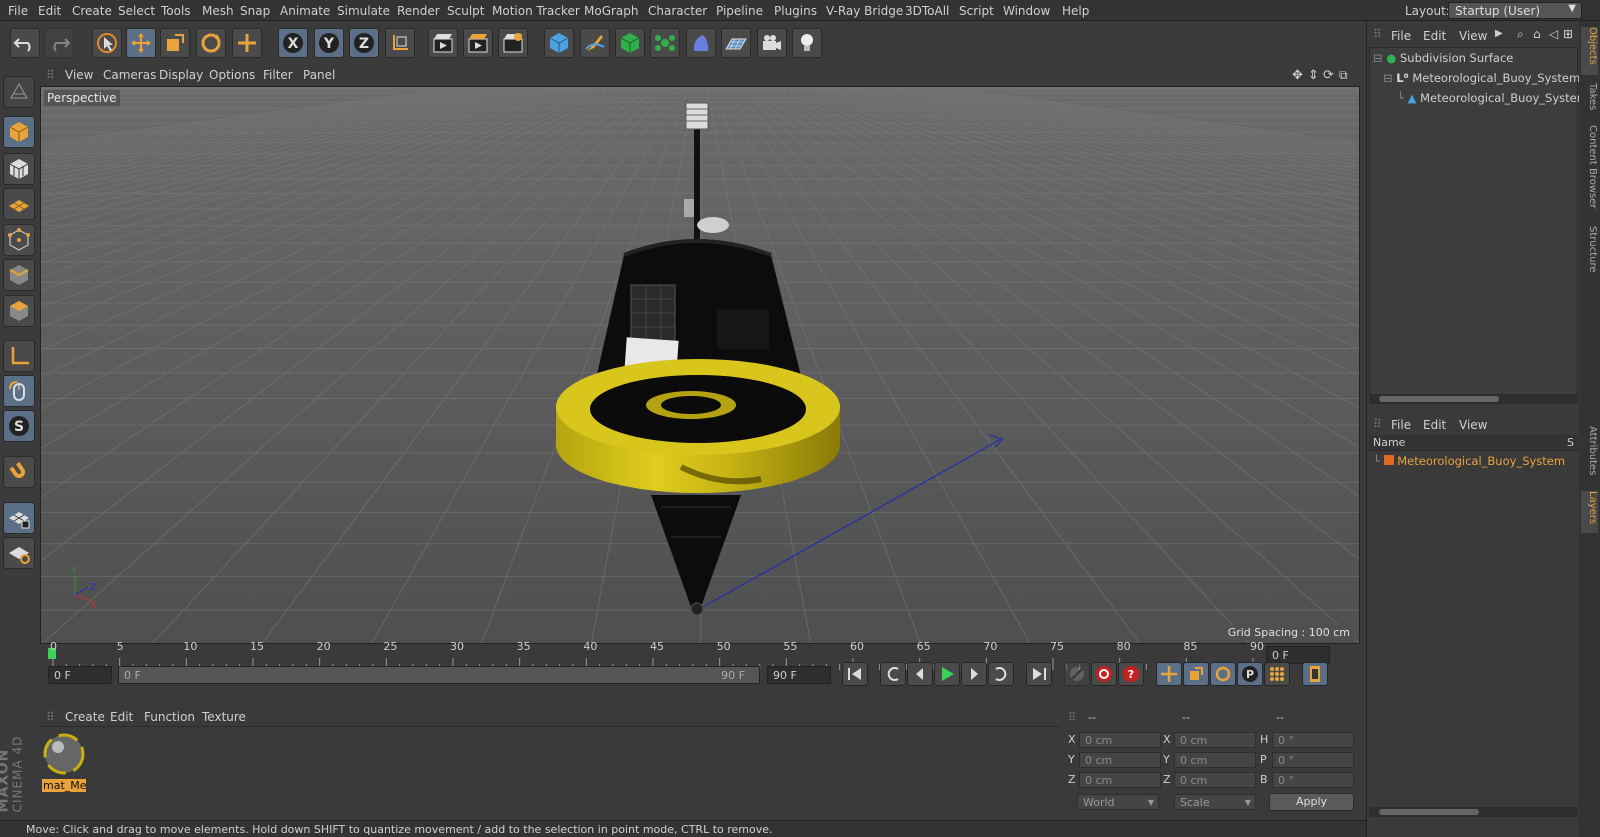 The width and height of the screenshot is (1600, 837). Describe the element at coordinates (211, 43) in the screenshot. I see `rotate-tool-button` at that location.